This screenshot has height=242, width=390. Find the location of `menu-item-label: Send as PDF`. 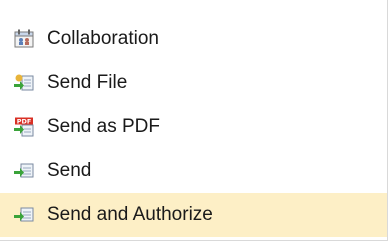

menu-item-label: Send as PDF is located at coordinates (103, 126).